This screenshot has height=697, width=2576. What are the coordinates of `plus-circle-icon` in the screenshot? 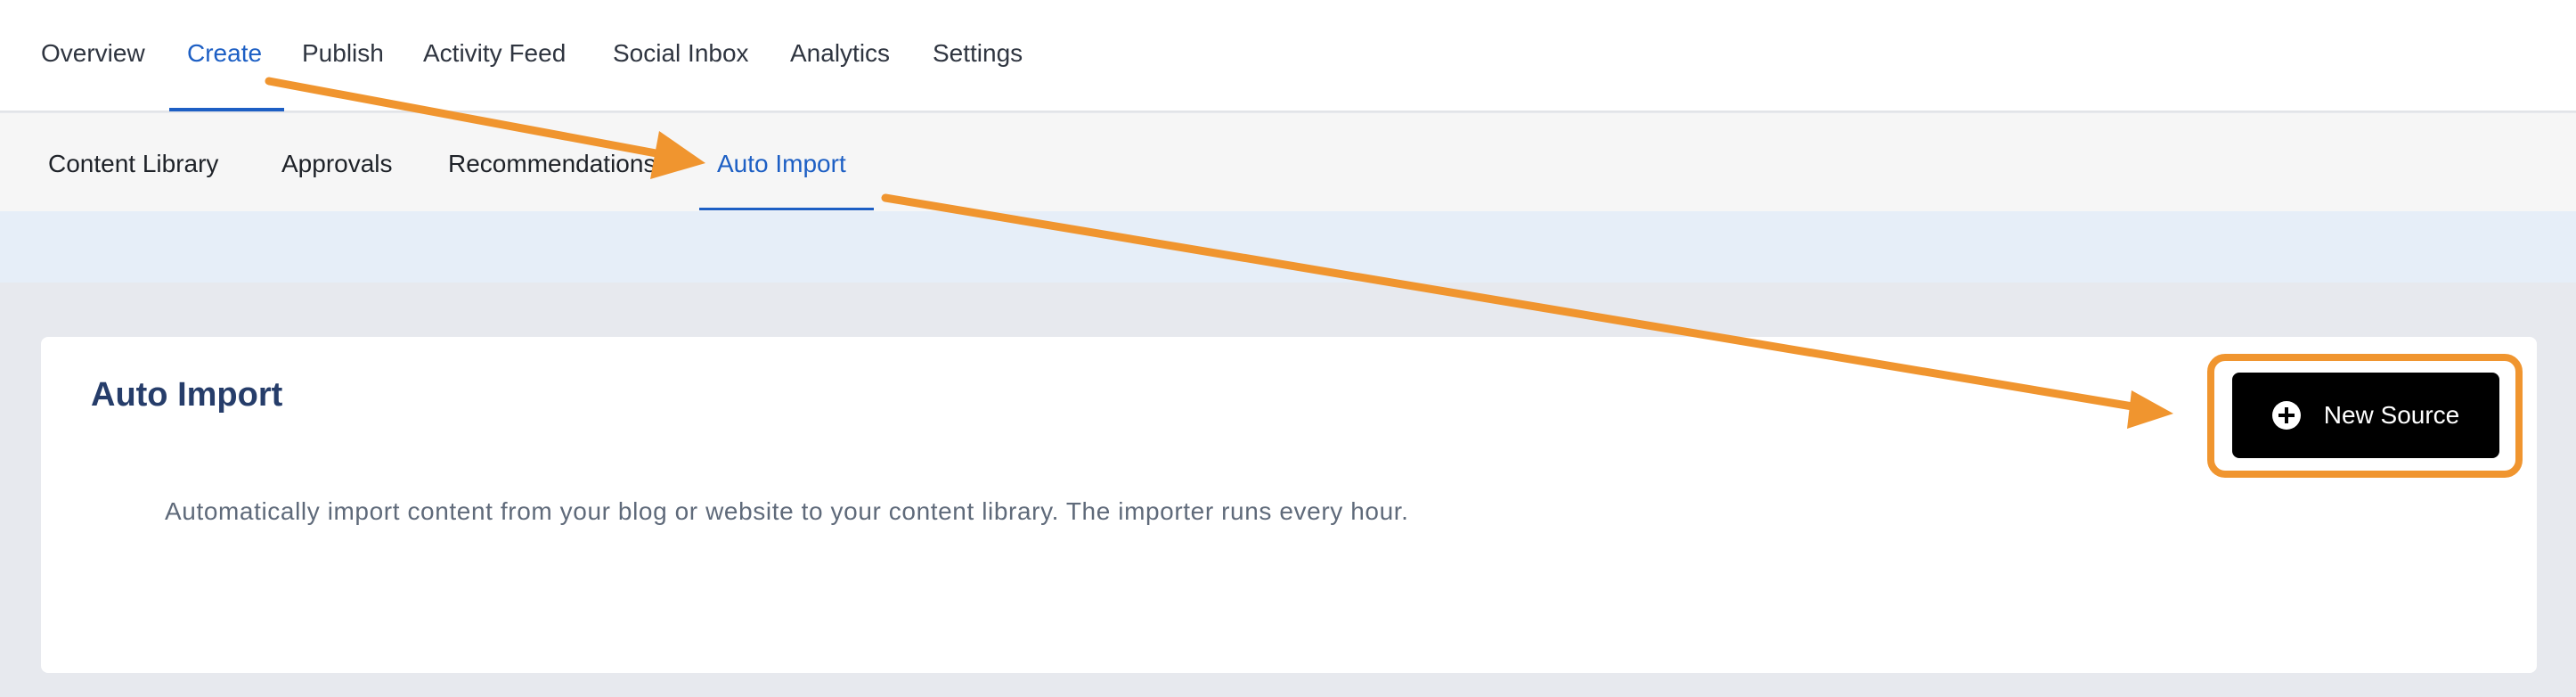 It's located at (2286, 416).